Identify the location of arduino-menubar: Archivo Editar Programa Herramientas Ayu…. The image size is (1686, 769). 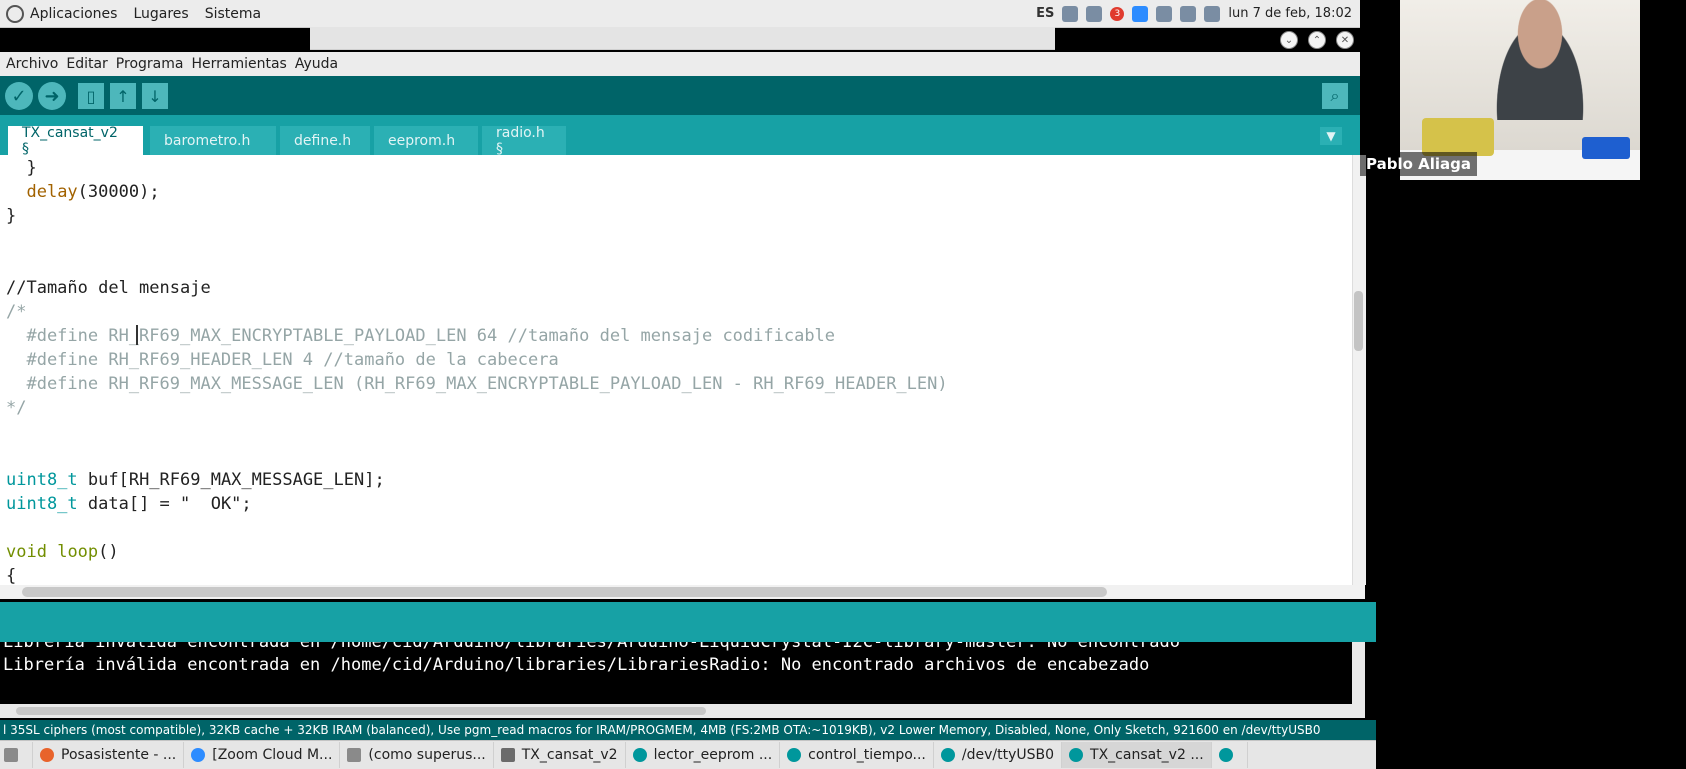
(680, 64).